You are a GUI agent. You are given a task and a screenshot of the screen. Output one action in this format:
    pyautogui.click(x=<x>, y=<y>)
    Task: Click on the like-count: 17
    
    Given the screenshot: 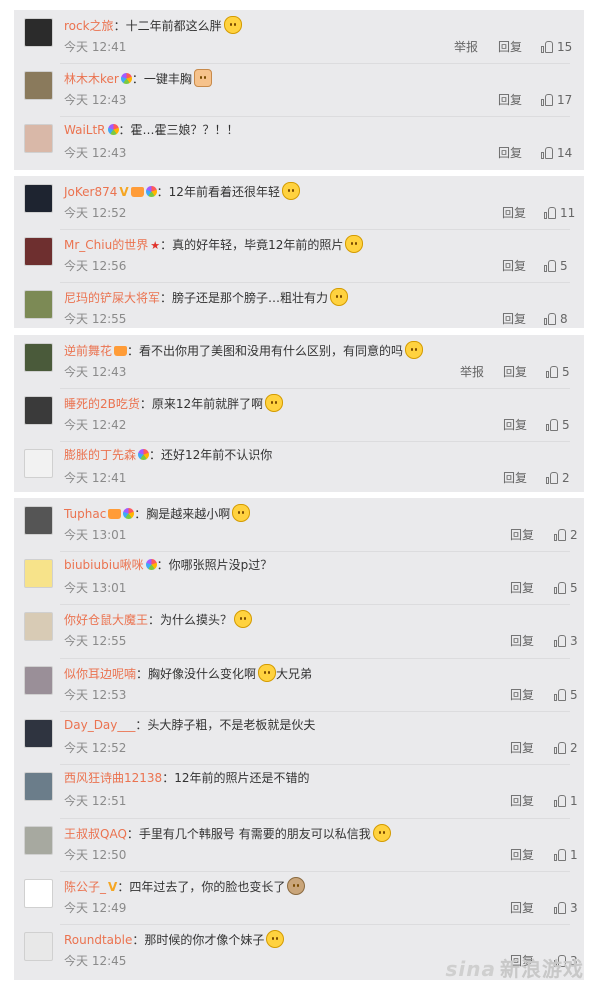 What is the action you would take?
    pyautogui.click(x=565, y=100)
    